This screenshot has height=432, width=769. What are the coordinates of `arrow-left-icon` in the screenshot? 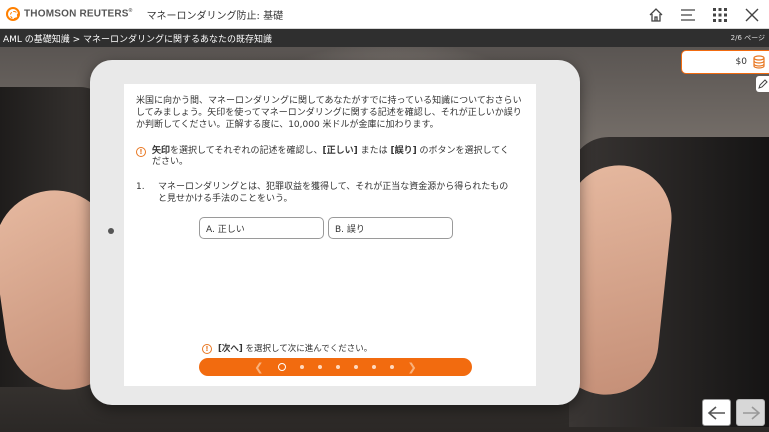 It's located at (716, 412).